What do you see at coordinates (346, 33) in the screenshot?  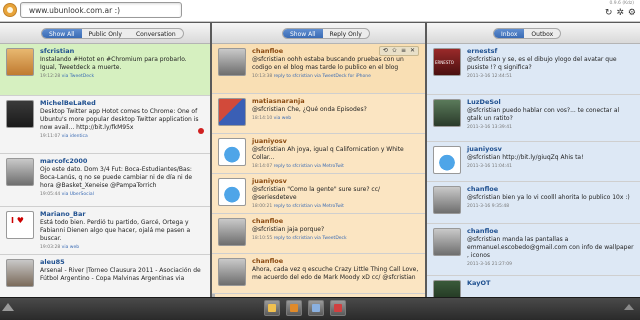 I see `tab-reply-only: Reply Only` at bounding box center [346, 33].